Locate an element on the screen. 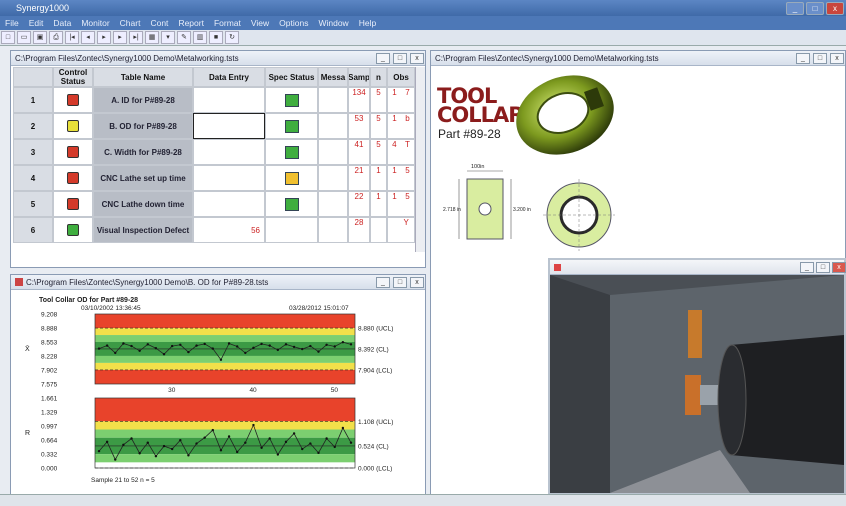 Image resolution: width=846 pixels, height=506 pixels. y-tick-label: 0.664 is located at coordinates (49, 441).